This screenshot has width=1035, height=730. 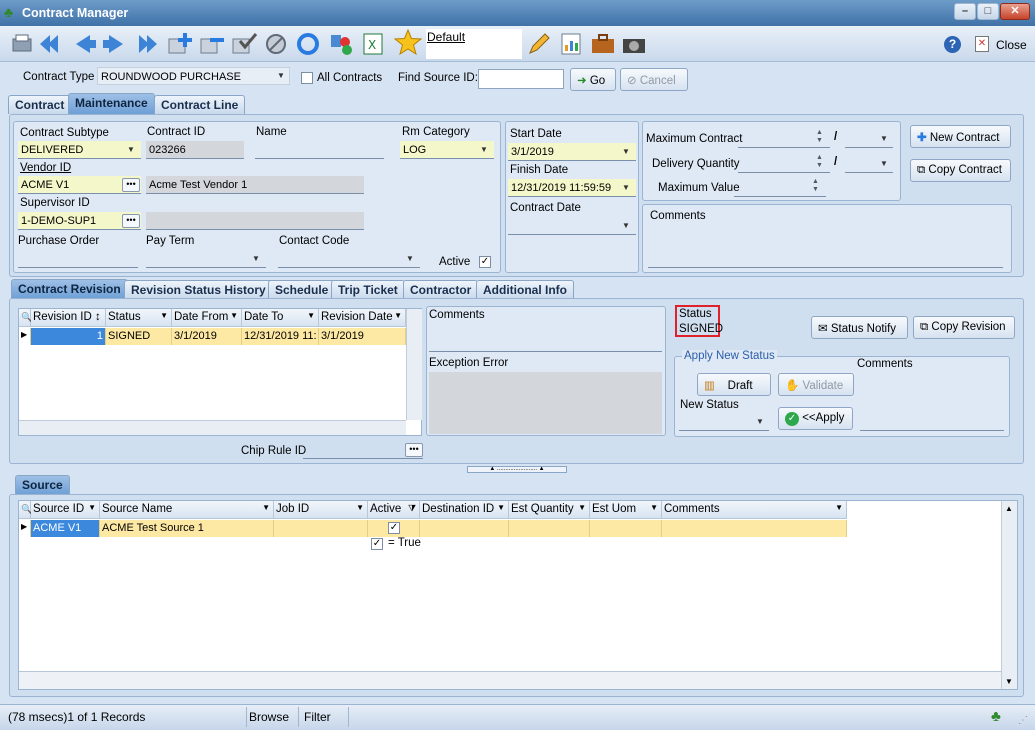 What do you see at coordinates (634, 44) in the screenshot?
I see `camera-icon` at bounding box center [634, 44].